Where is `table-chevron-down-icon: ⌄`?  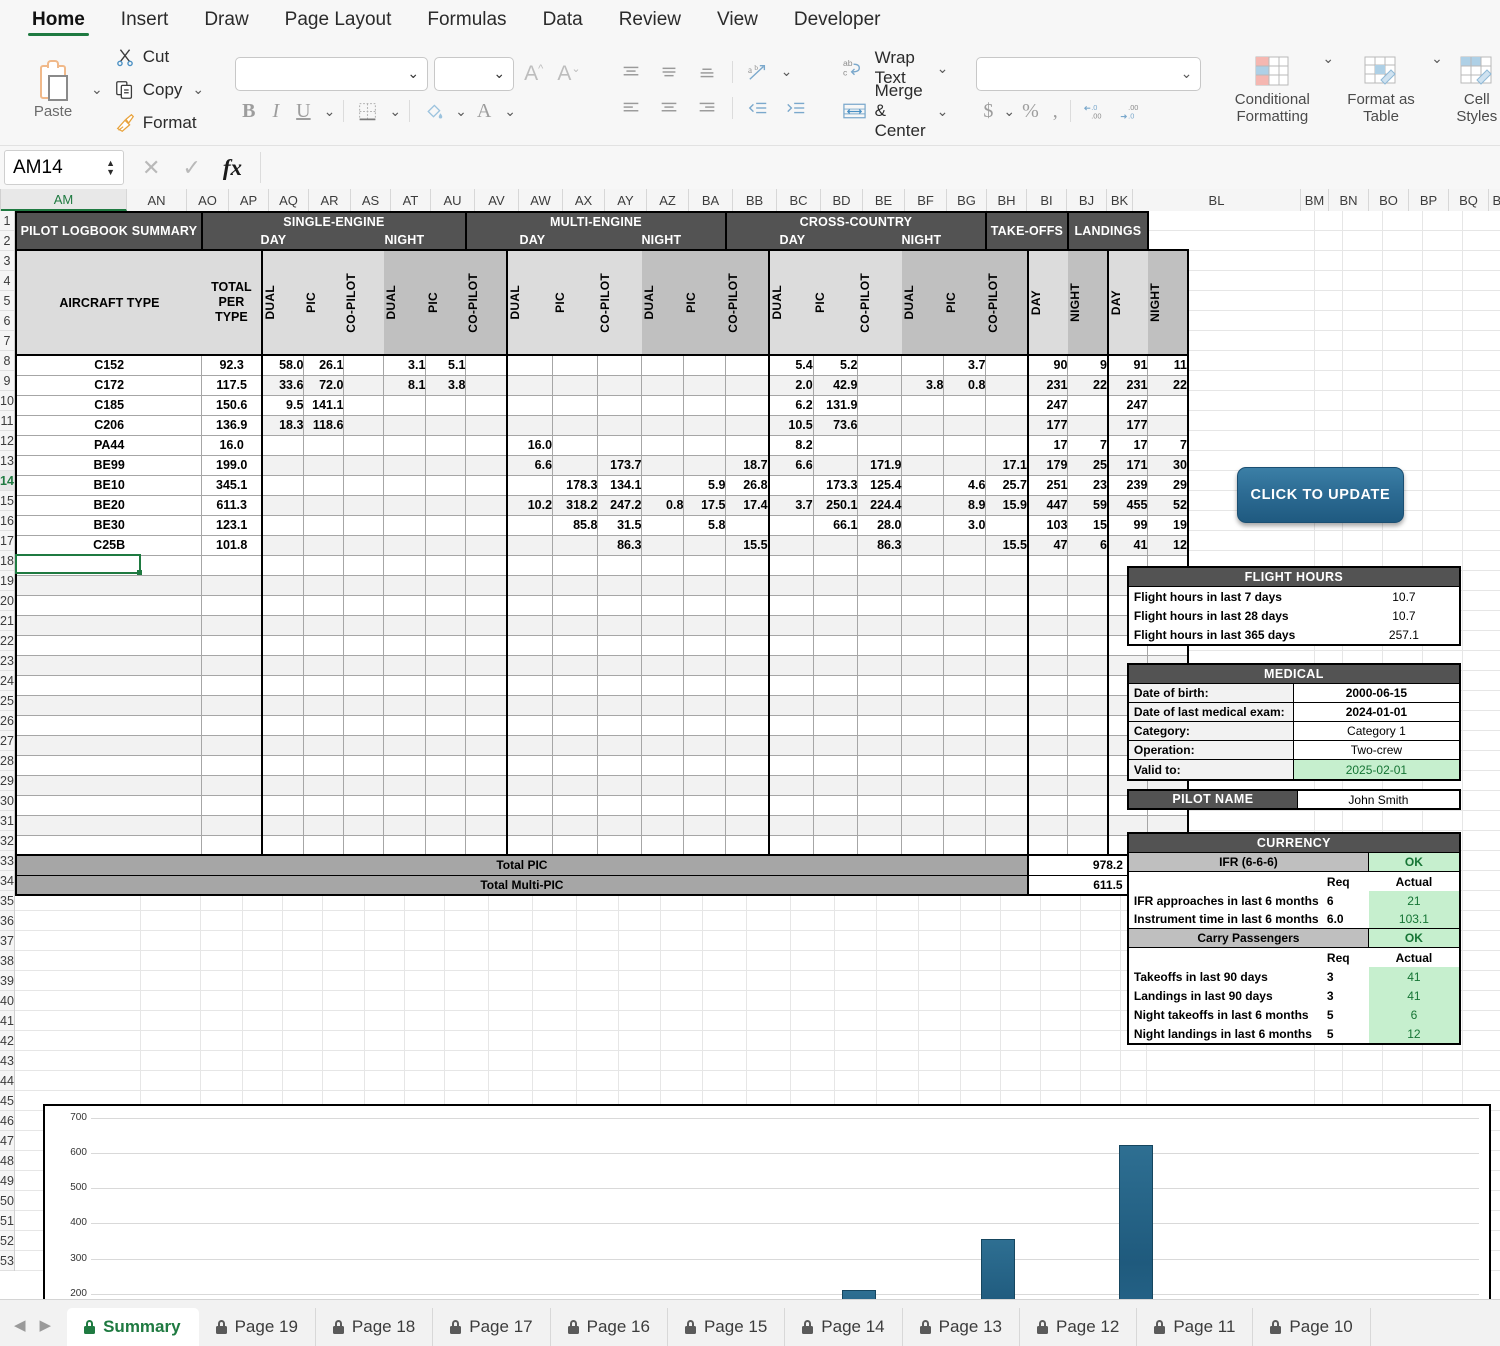 table-chevron-down-icon: ⌄ is located at coordinates (1437, 58).